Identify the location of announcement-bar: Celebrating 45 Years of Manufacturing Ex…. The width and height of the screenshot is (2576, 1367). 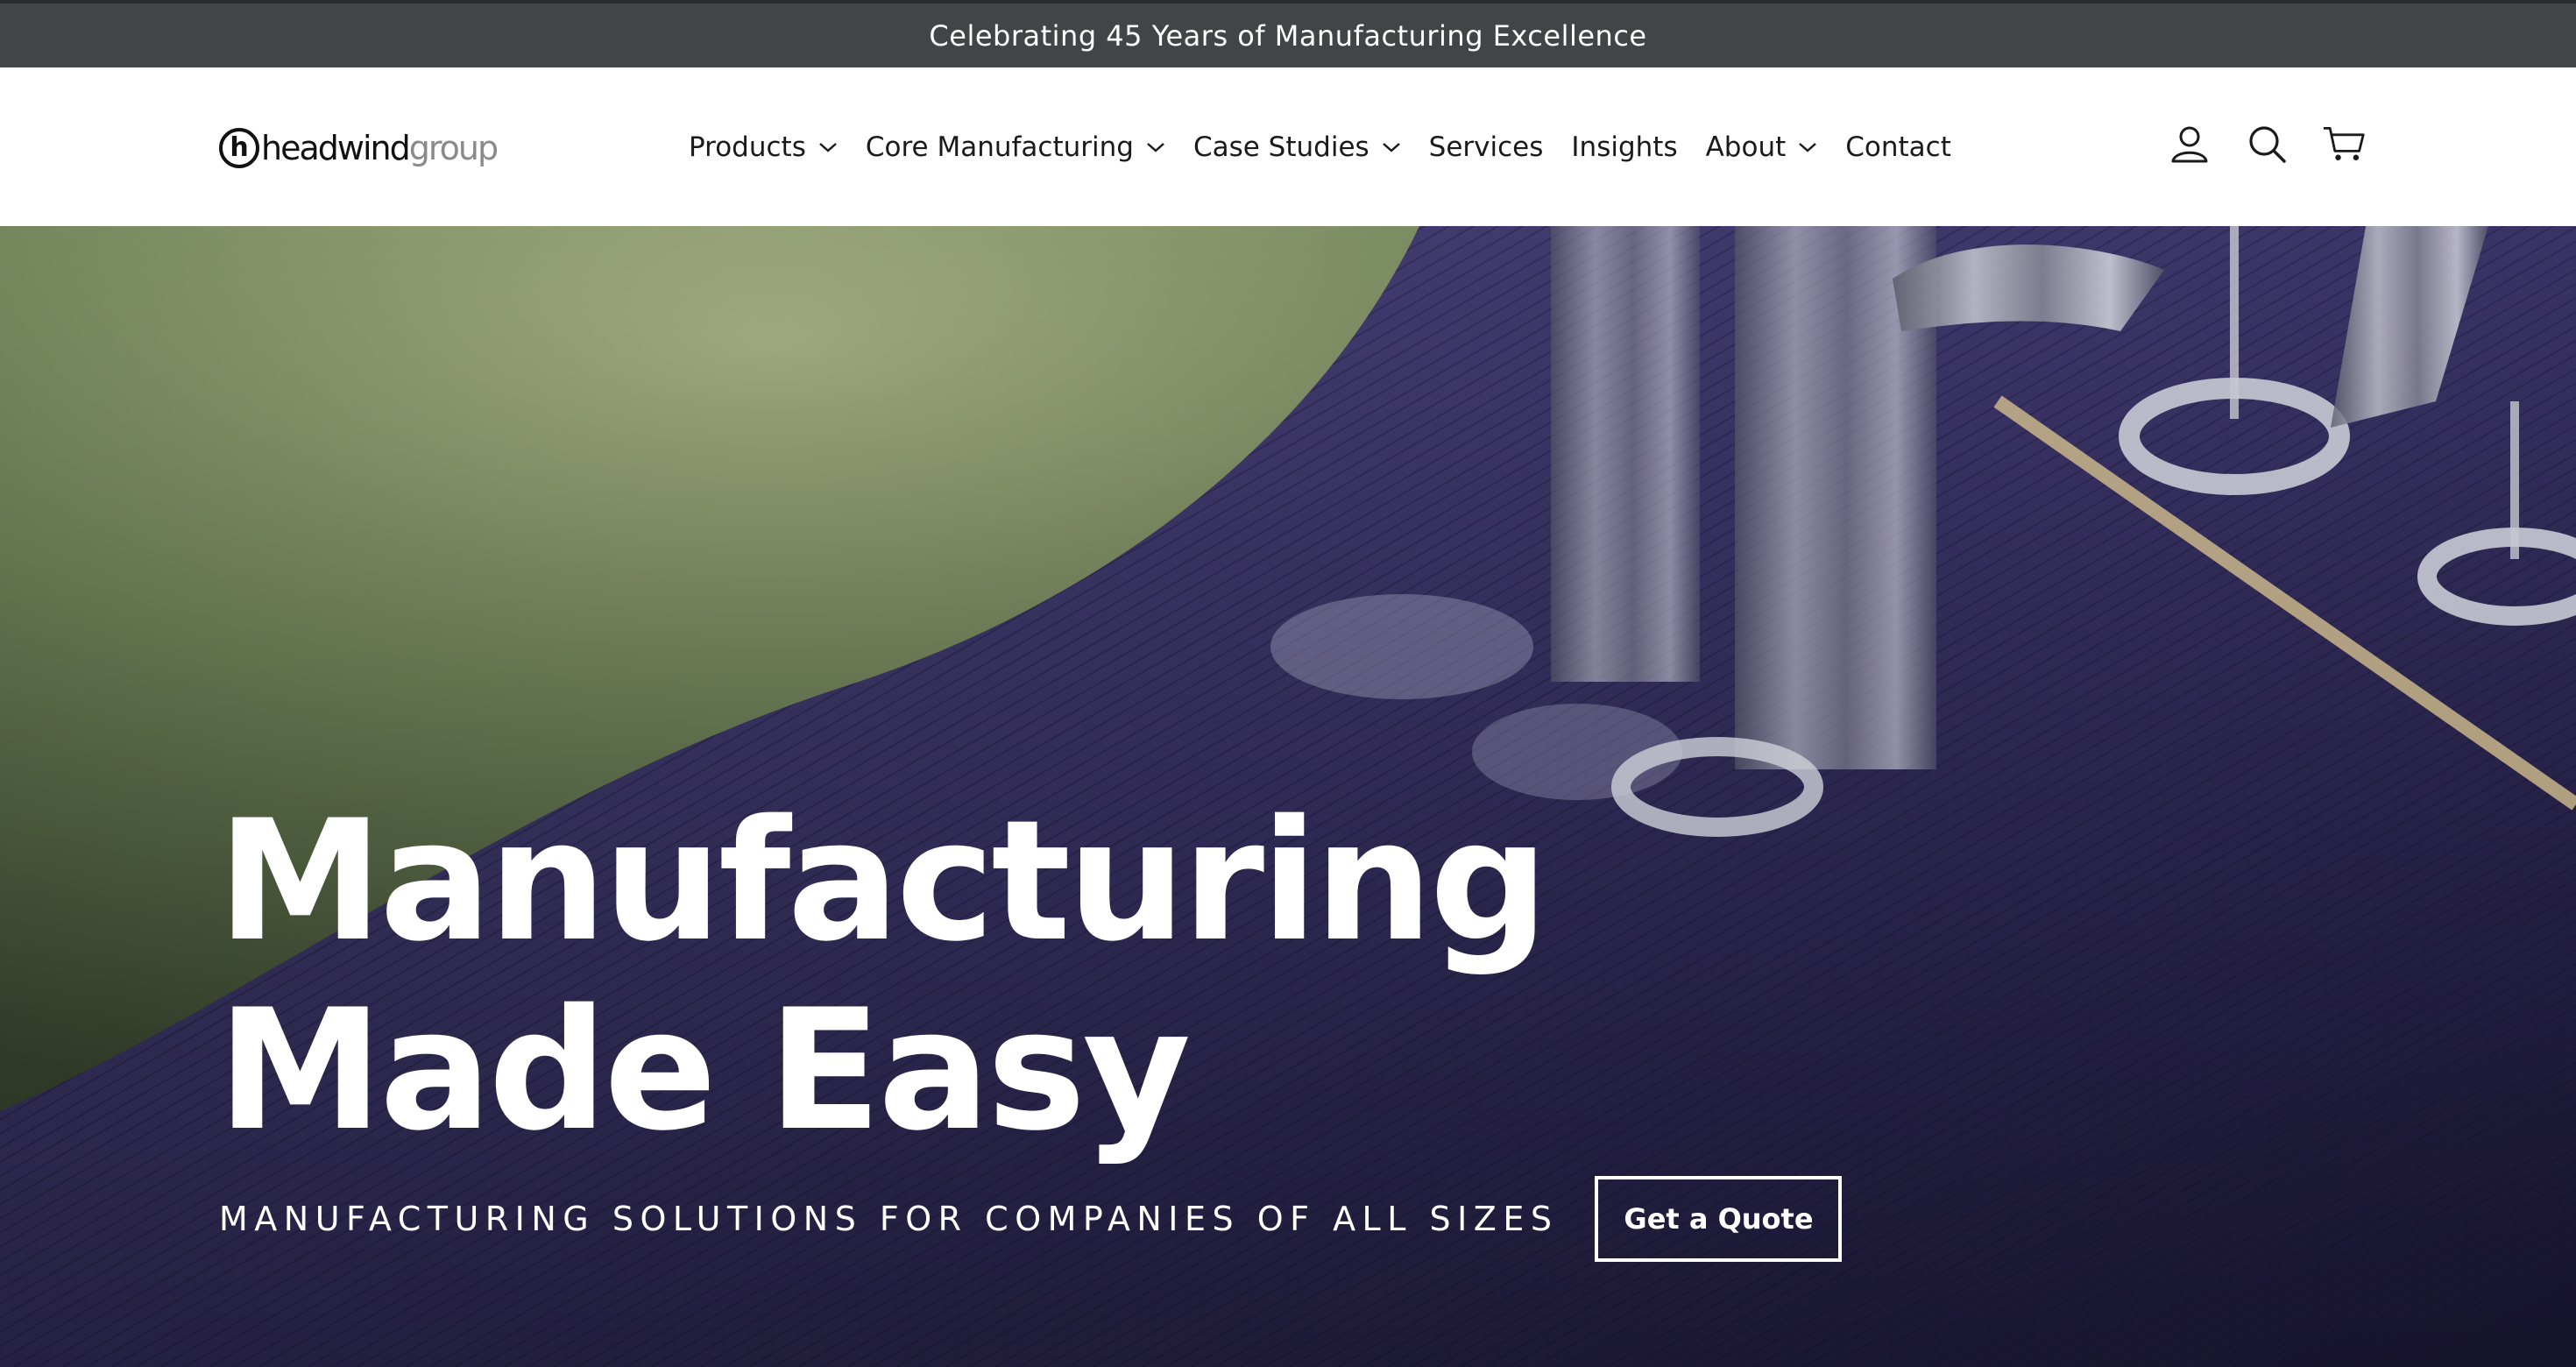
(1288, 33).